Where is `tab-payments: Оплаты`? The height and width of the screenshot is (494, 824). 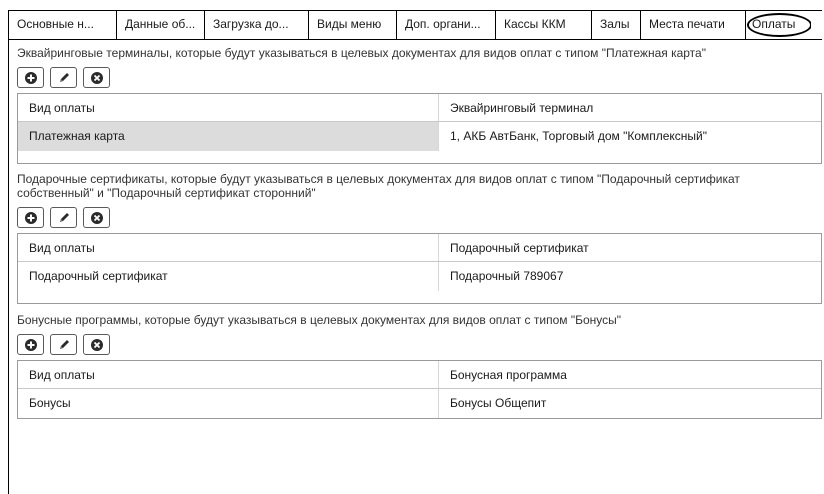 tab-payments: Оплаты is located at coordinates (778, 25).